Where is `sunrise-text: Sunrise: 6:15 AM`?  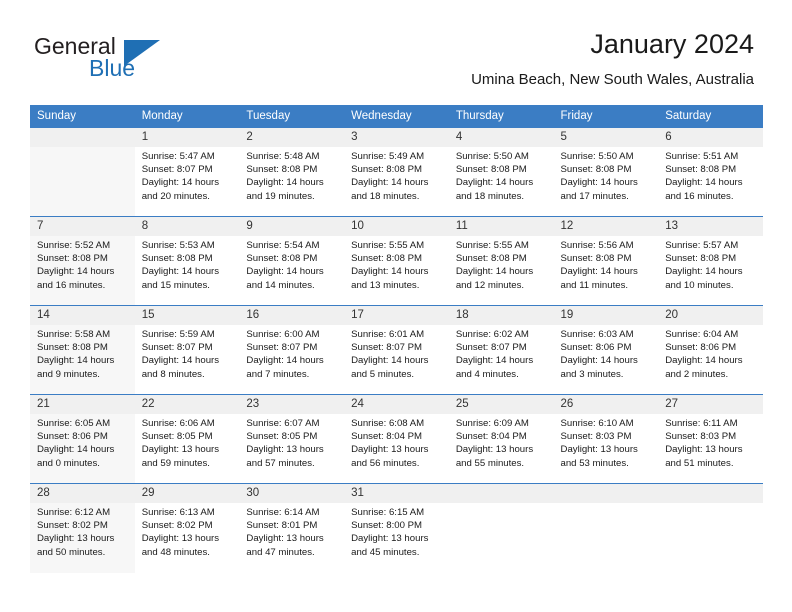
sunrise-text: Sunrise: 6:15 AM is located at coordinates (388, 512).